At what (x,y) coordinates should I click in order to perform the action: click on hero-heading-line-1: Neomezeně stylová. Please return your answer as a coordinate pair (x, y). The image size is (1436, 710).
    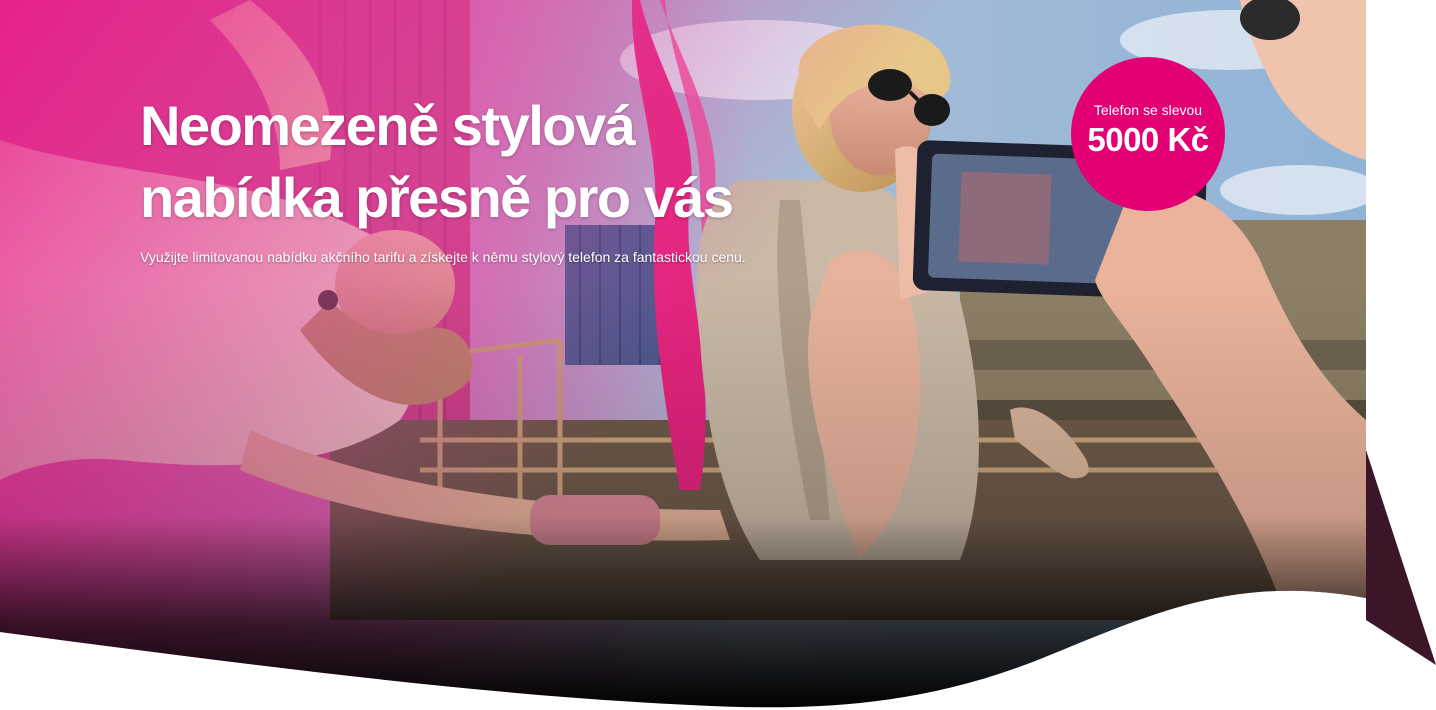
    Looking at the image, I should click on (388, 125).